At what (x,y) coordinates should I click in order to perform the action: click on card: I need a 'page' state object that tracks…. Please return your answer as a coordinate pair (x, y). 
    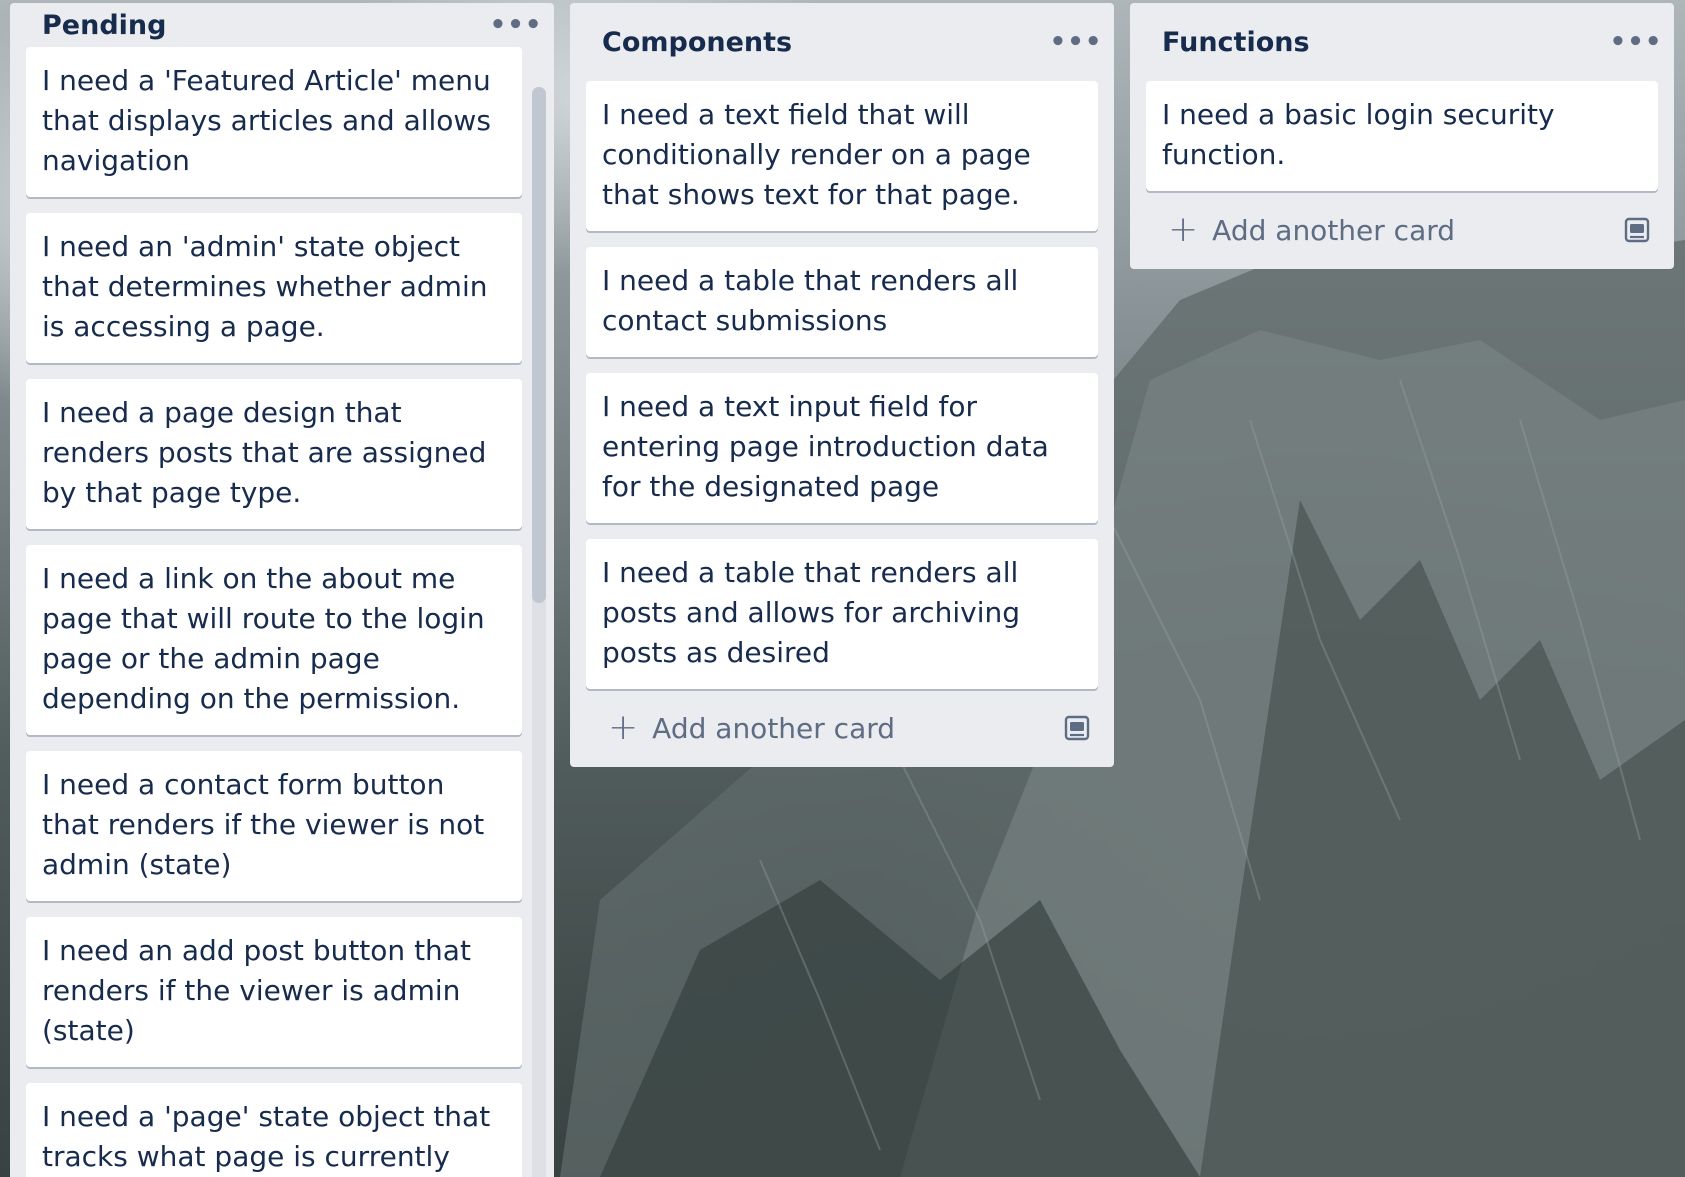
    Looking at the image, I should click on (274, 1130).